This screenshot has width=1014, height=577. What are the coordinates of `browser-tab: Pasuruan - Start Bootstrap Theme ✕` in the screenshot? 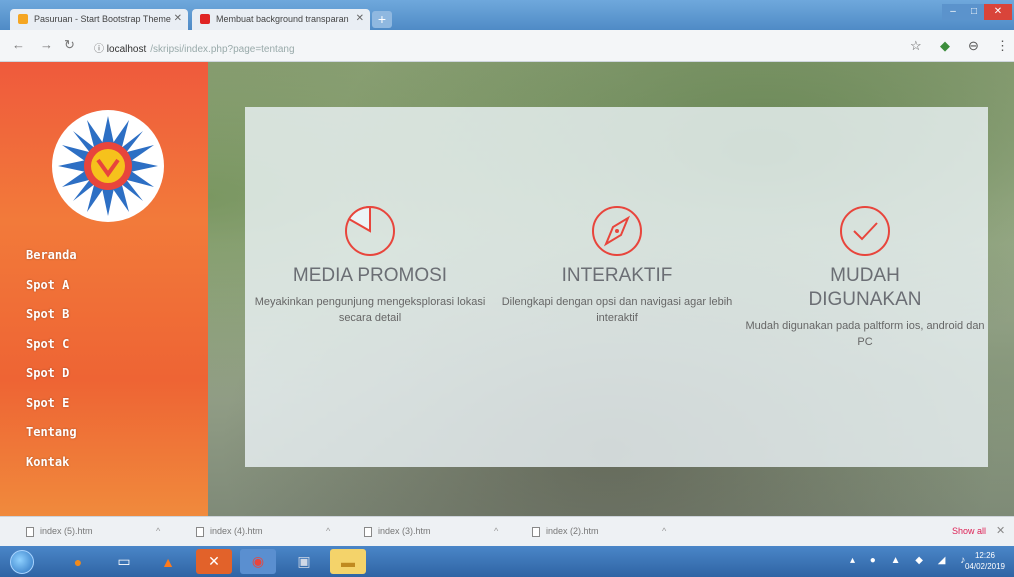 It's located at (99, 19).